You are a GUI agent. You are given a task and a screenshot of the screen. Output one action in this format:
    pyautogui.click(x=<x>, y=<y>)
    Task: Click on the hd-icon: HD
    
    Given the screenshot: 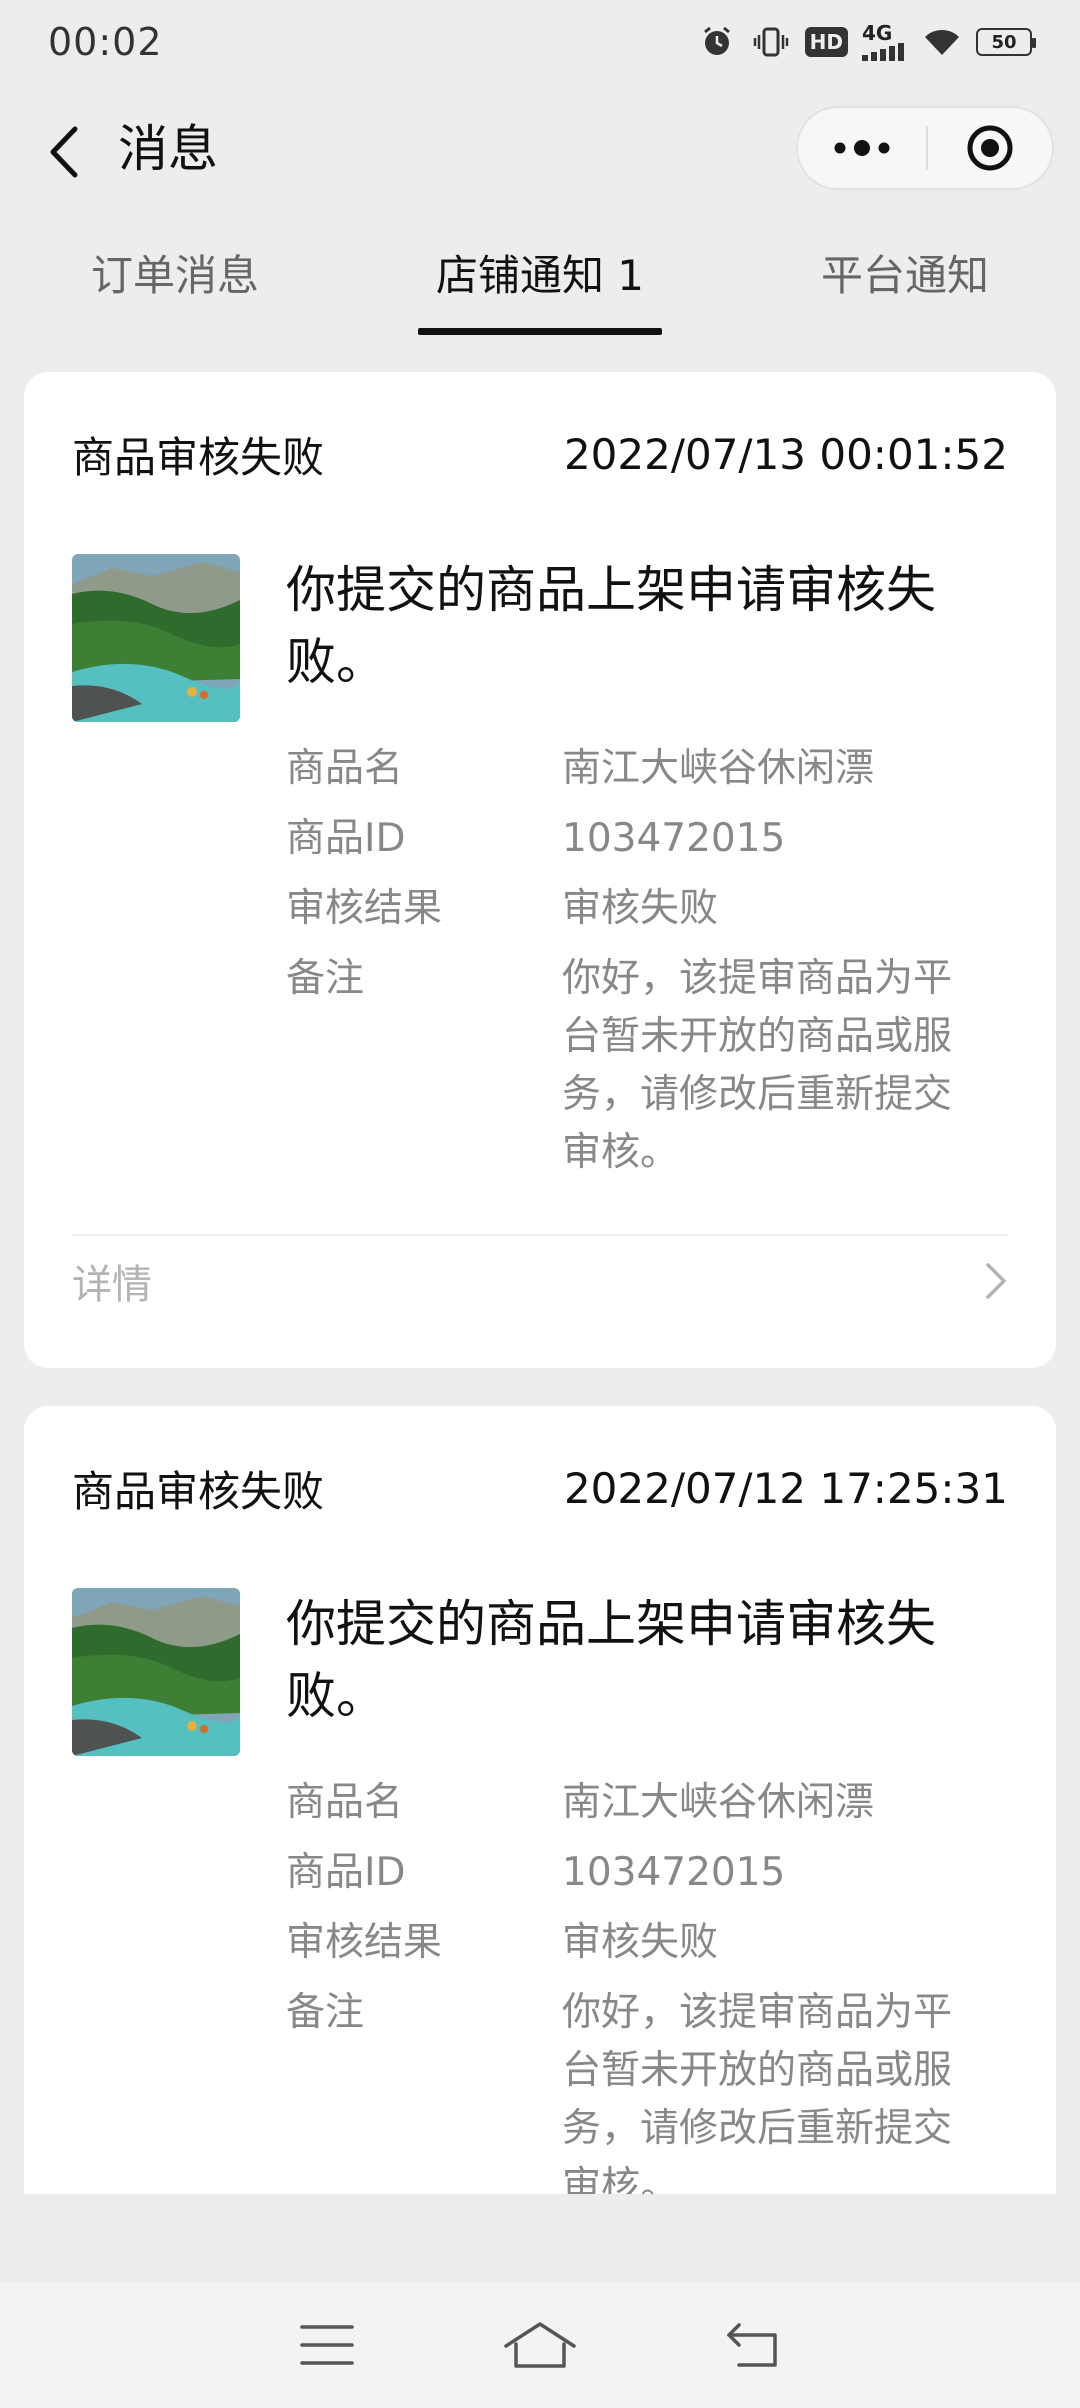 What is the action you would take?
    pyautogui.click(x=826, y=42)
    